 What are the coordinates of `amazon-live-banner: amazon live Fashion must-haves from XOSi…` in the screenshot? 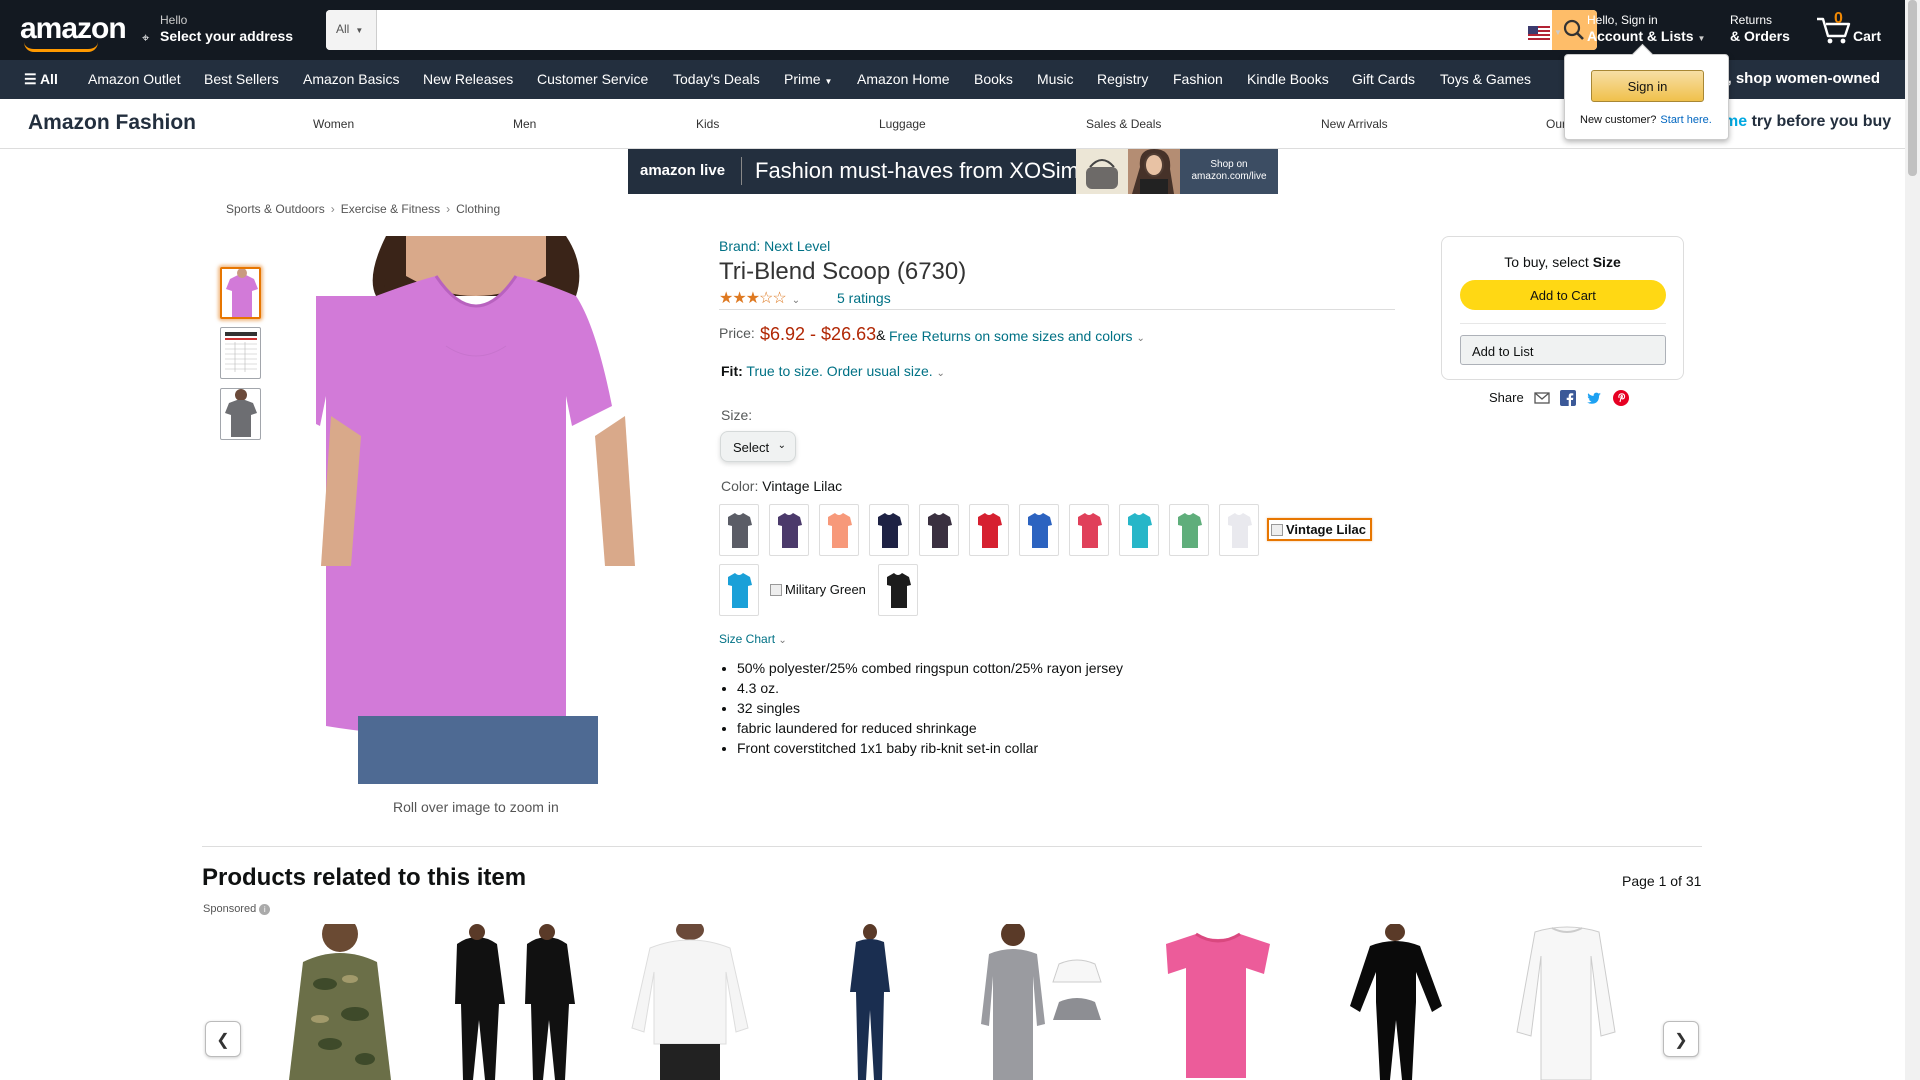 It's located at (953, 171).